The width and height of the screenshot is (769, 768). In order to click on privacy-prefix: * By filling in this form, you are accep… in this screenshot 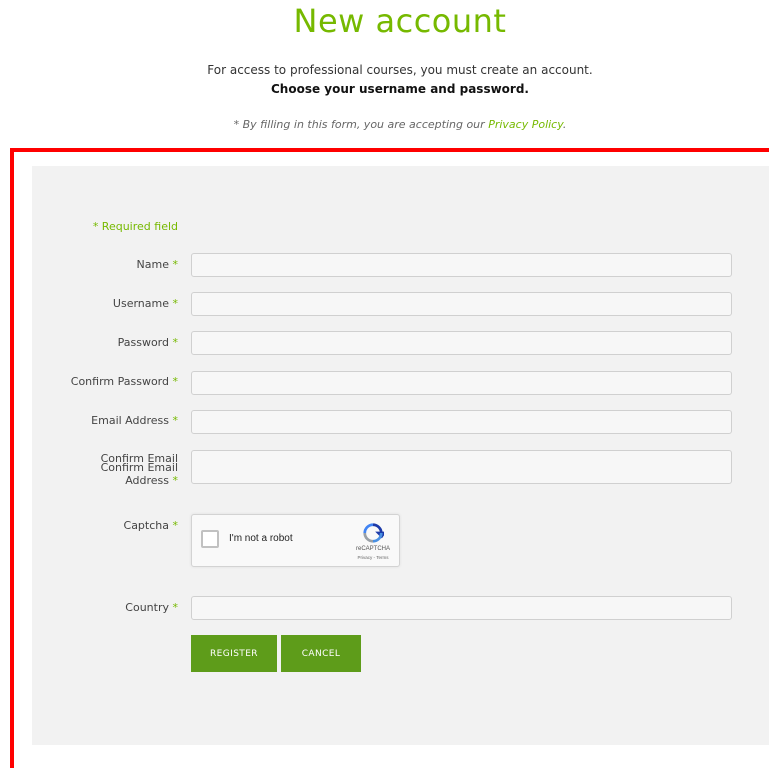, I will do `click(361, 124)`.